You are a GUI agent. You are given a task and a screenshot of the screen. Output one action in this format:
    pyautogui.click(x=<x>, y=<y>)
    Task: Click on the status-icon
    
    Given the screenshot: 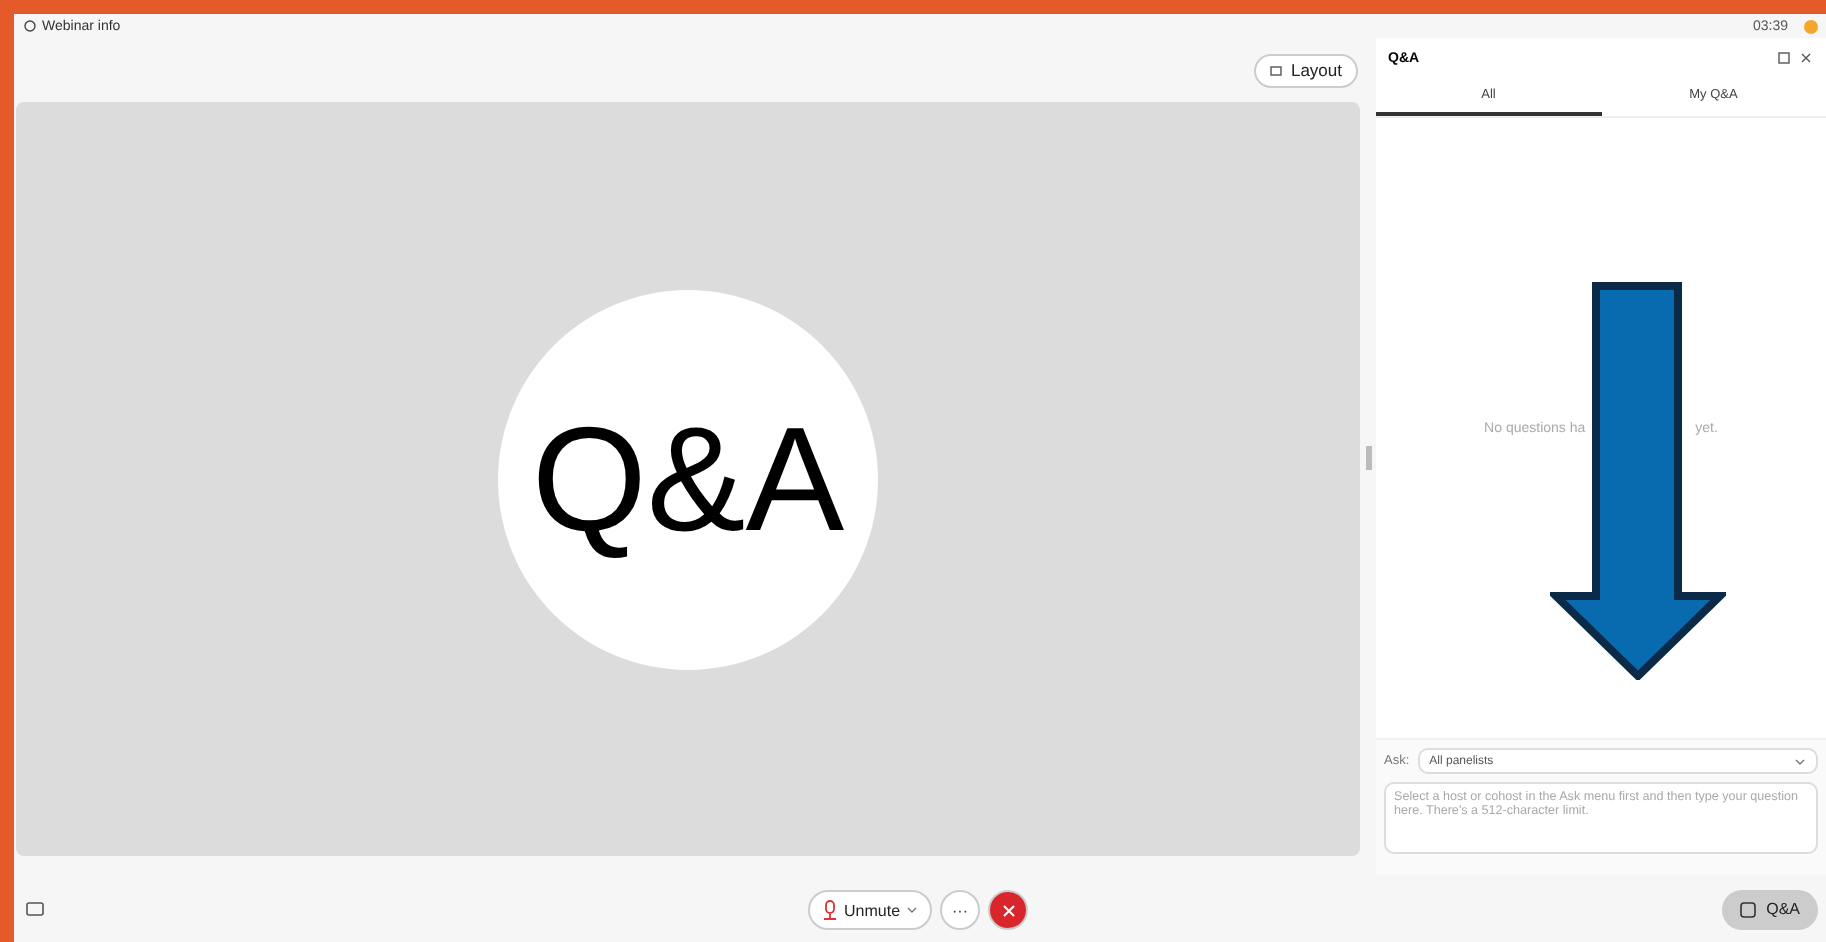 What is the action you would take?
    pyautogui.click(x=1811, y=26)
    